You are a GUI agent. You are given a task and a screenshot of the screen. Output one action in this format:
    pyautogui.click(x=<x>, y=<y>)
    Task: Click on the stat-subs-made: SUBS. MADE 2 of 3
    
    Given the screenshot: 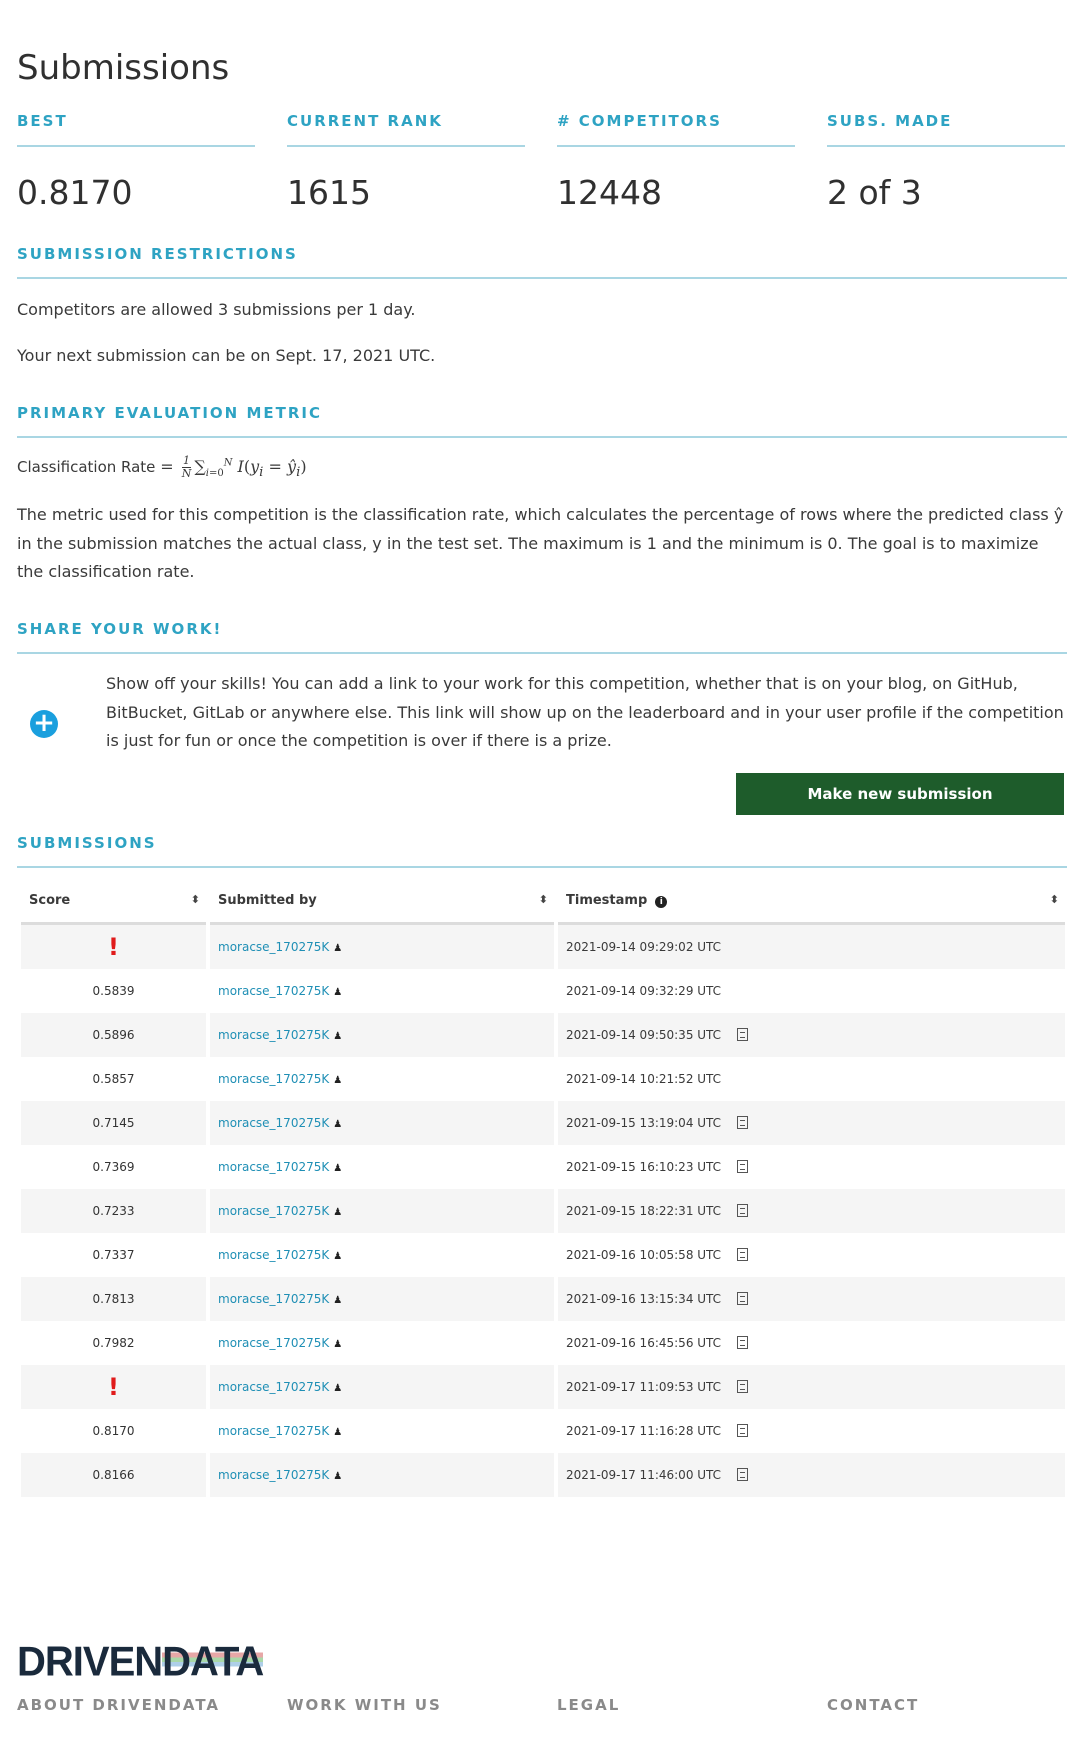 What is the action you would take?
    pyautogui.click(x=946, y=162)
    